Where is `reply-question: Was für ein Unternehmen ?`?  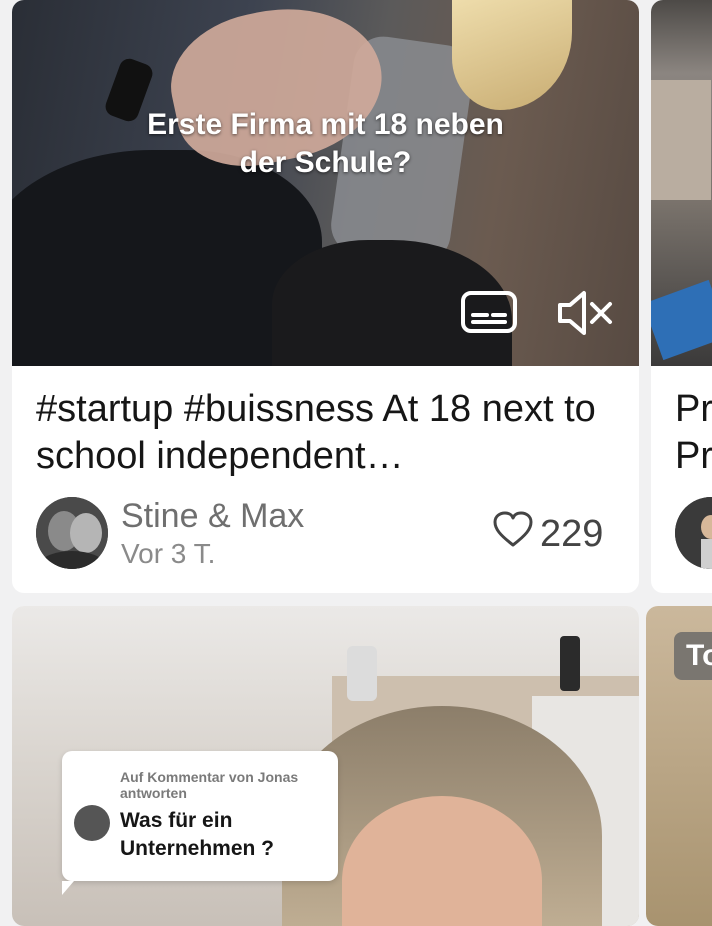
reply-question: Was für ein Unternehmen ? is located at coordinates (197, 834).